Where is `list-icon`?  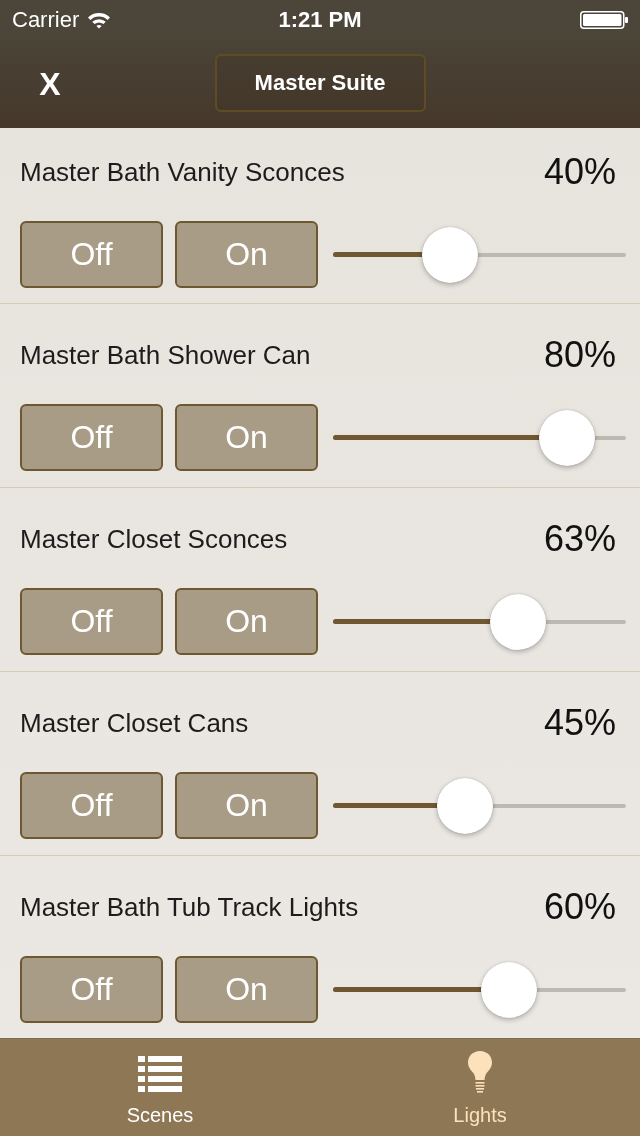 list-icon is located at coordinates (160, 1074).